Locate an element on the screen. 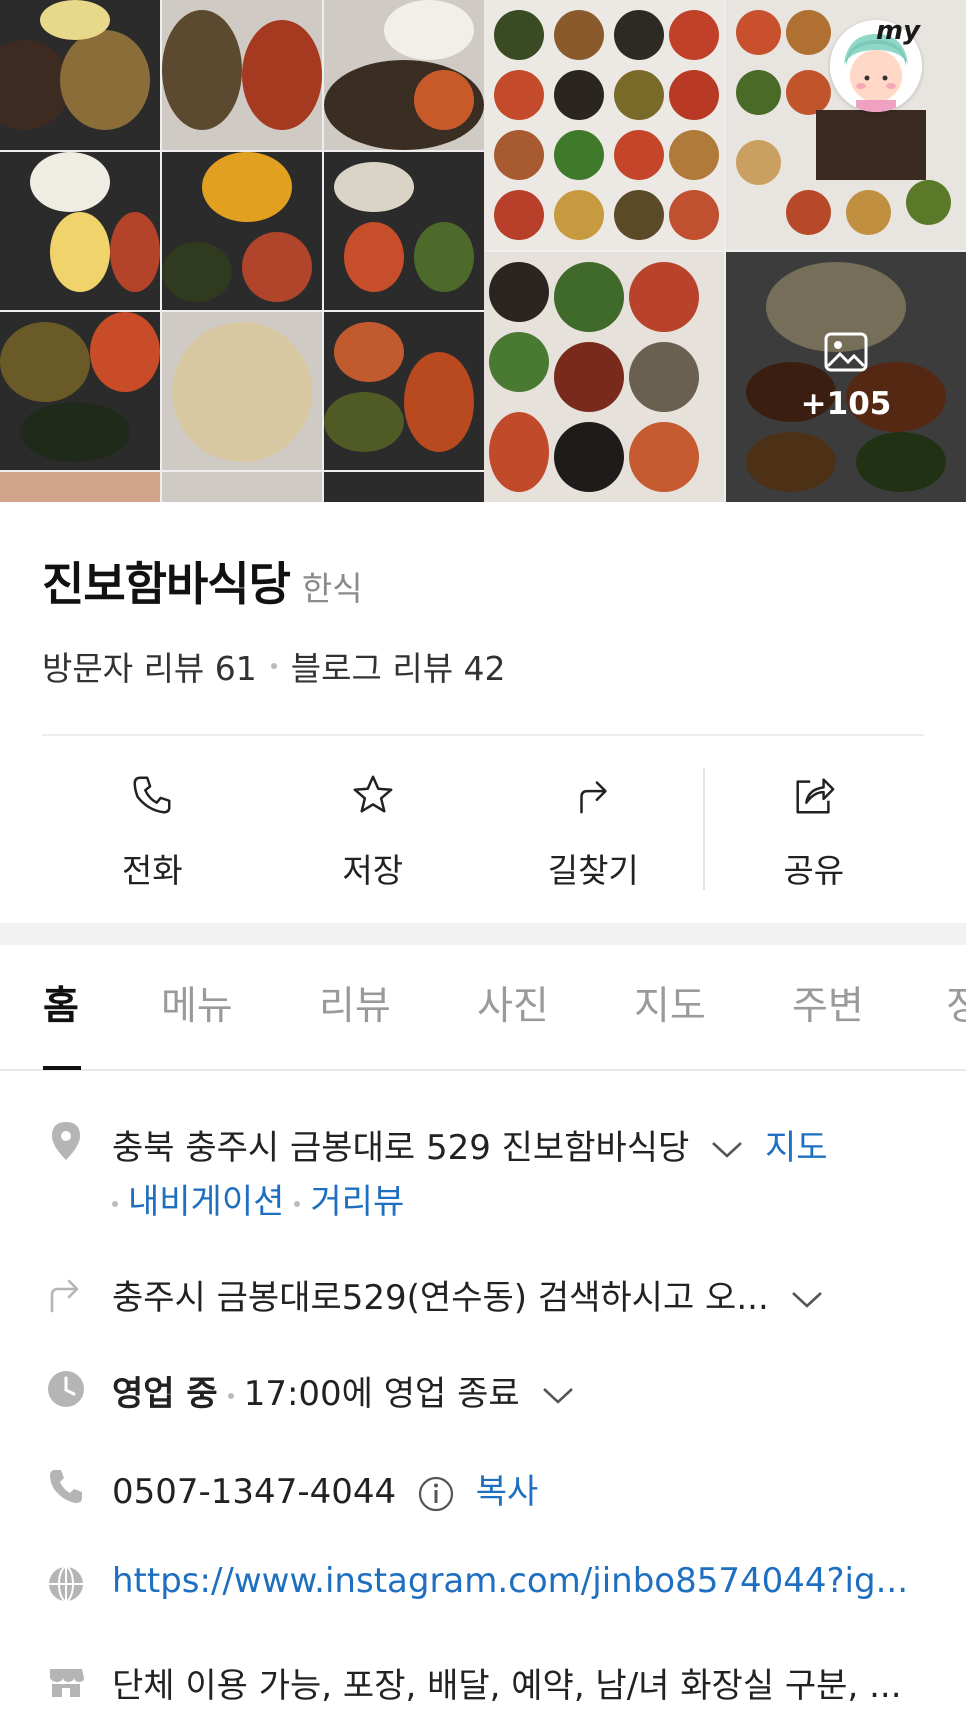 Image resolution: width=966 pixels, height=1733 pixels. photo-grid-collage is located at coordinates (242, 251).